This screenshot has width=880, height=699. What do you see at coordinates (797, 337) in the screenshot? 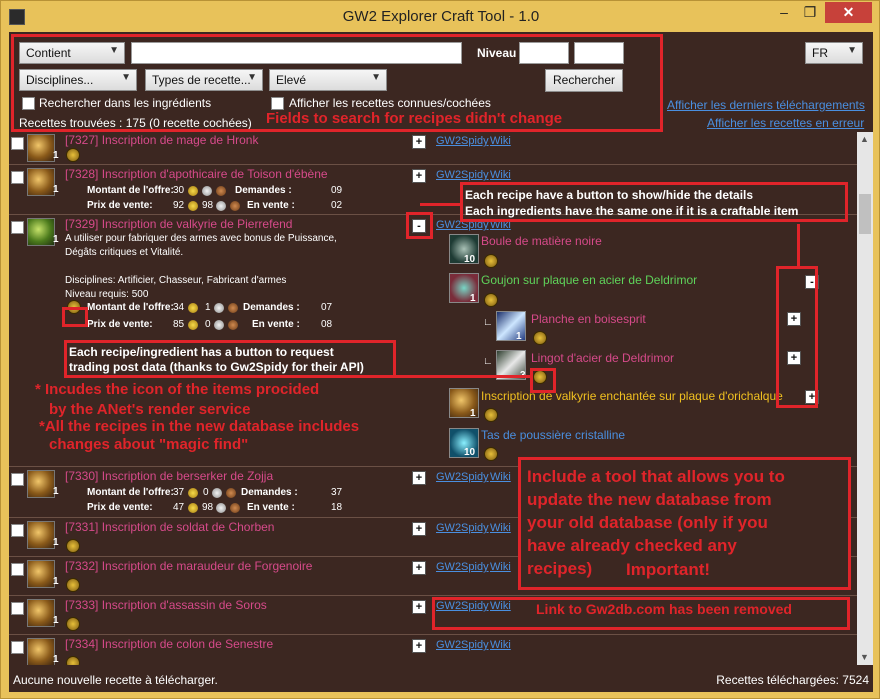
I see `annotation-box-ingredient-buttons` at bounding box center [797, 337].